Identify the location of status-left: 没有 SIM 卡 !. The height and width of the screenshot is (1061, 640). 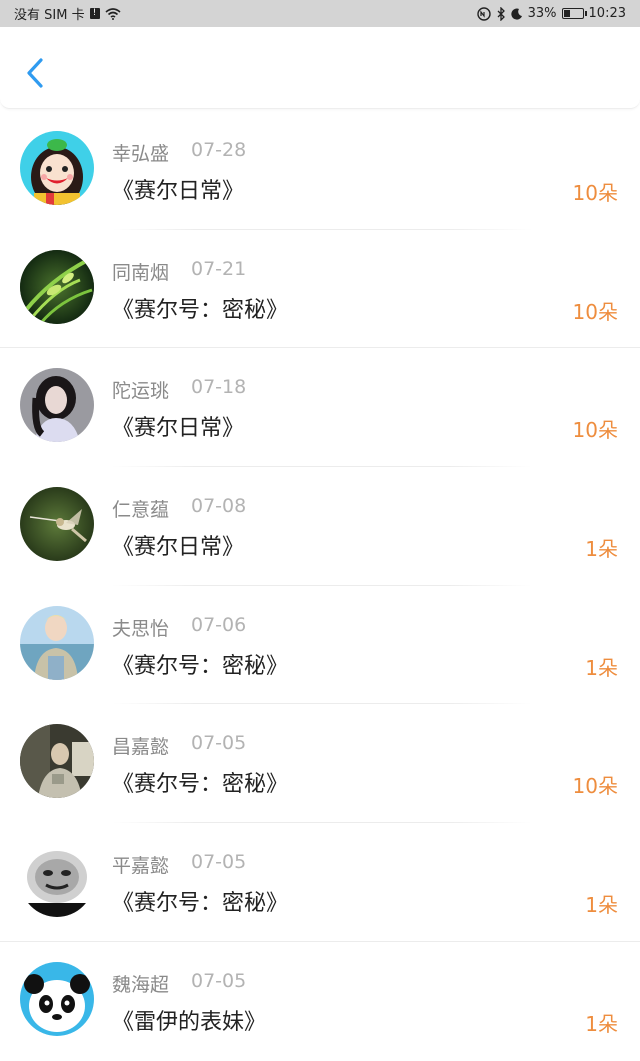
(67, 13).